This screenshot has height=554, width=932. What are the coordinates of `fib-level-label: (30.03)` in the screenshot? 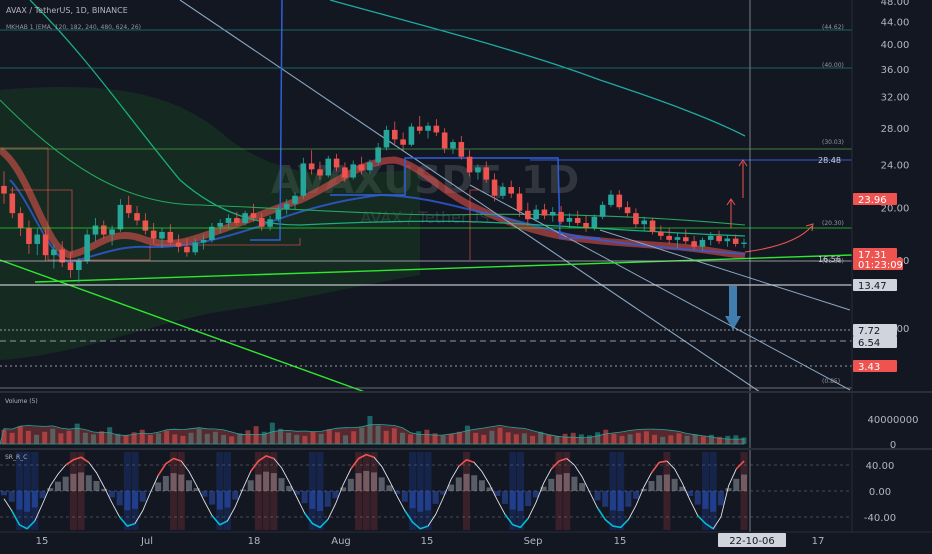 It's located at (833, 142).